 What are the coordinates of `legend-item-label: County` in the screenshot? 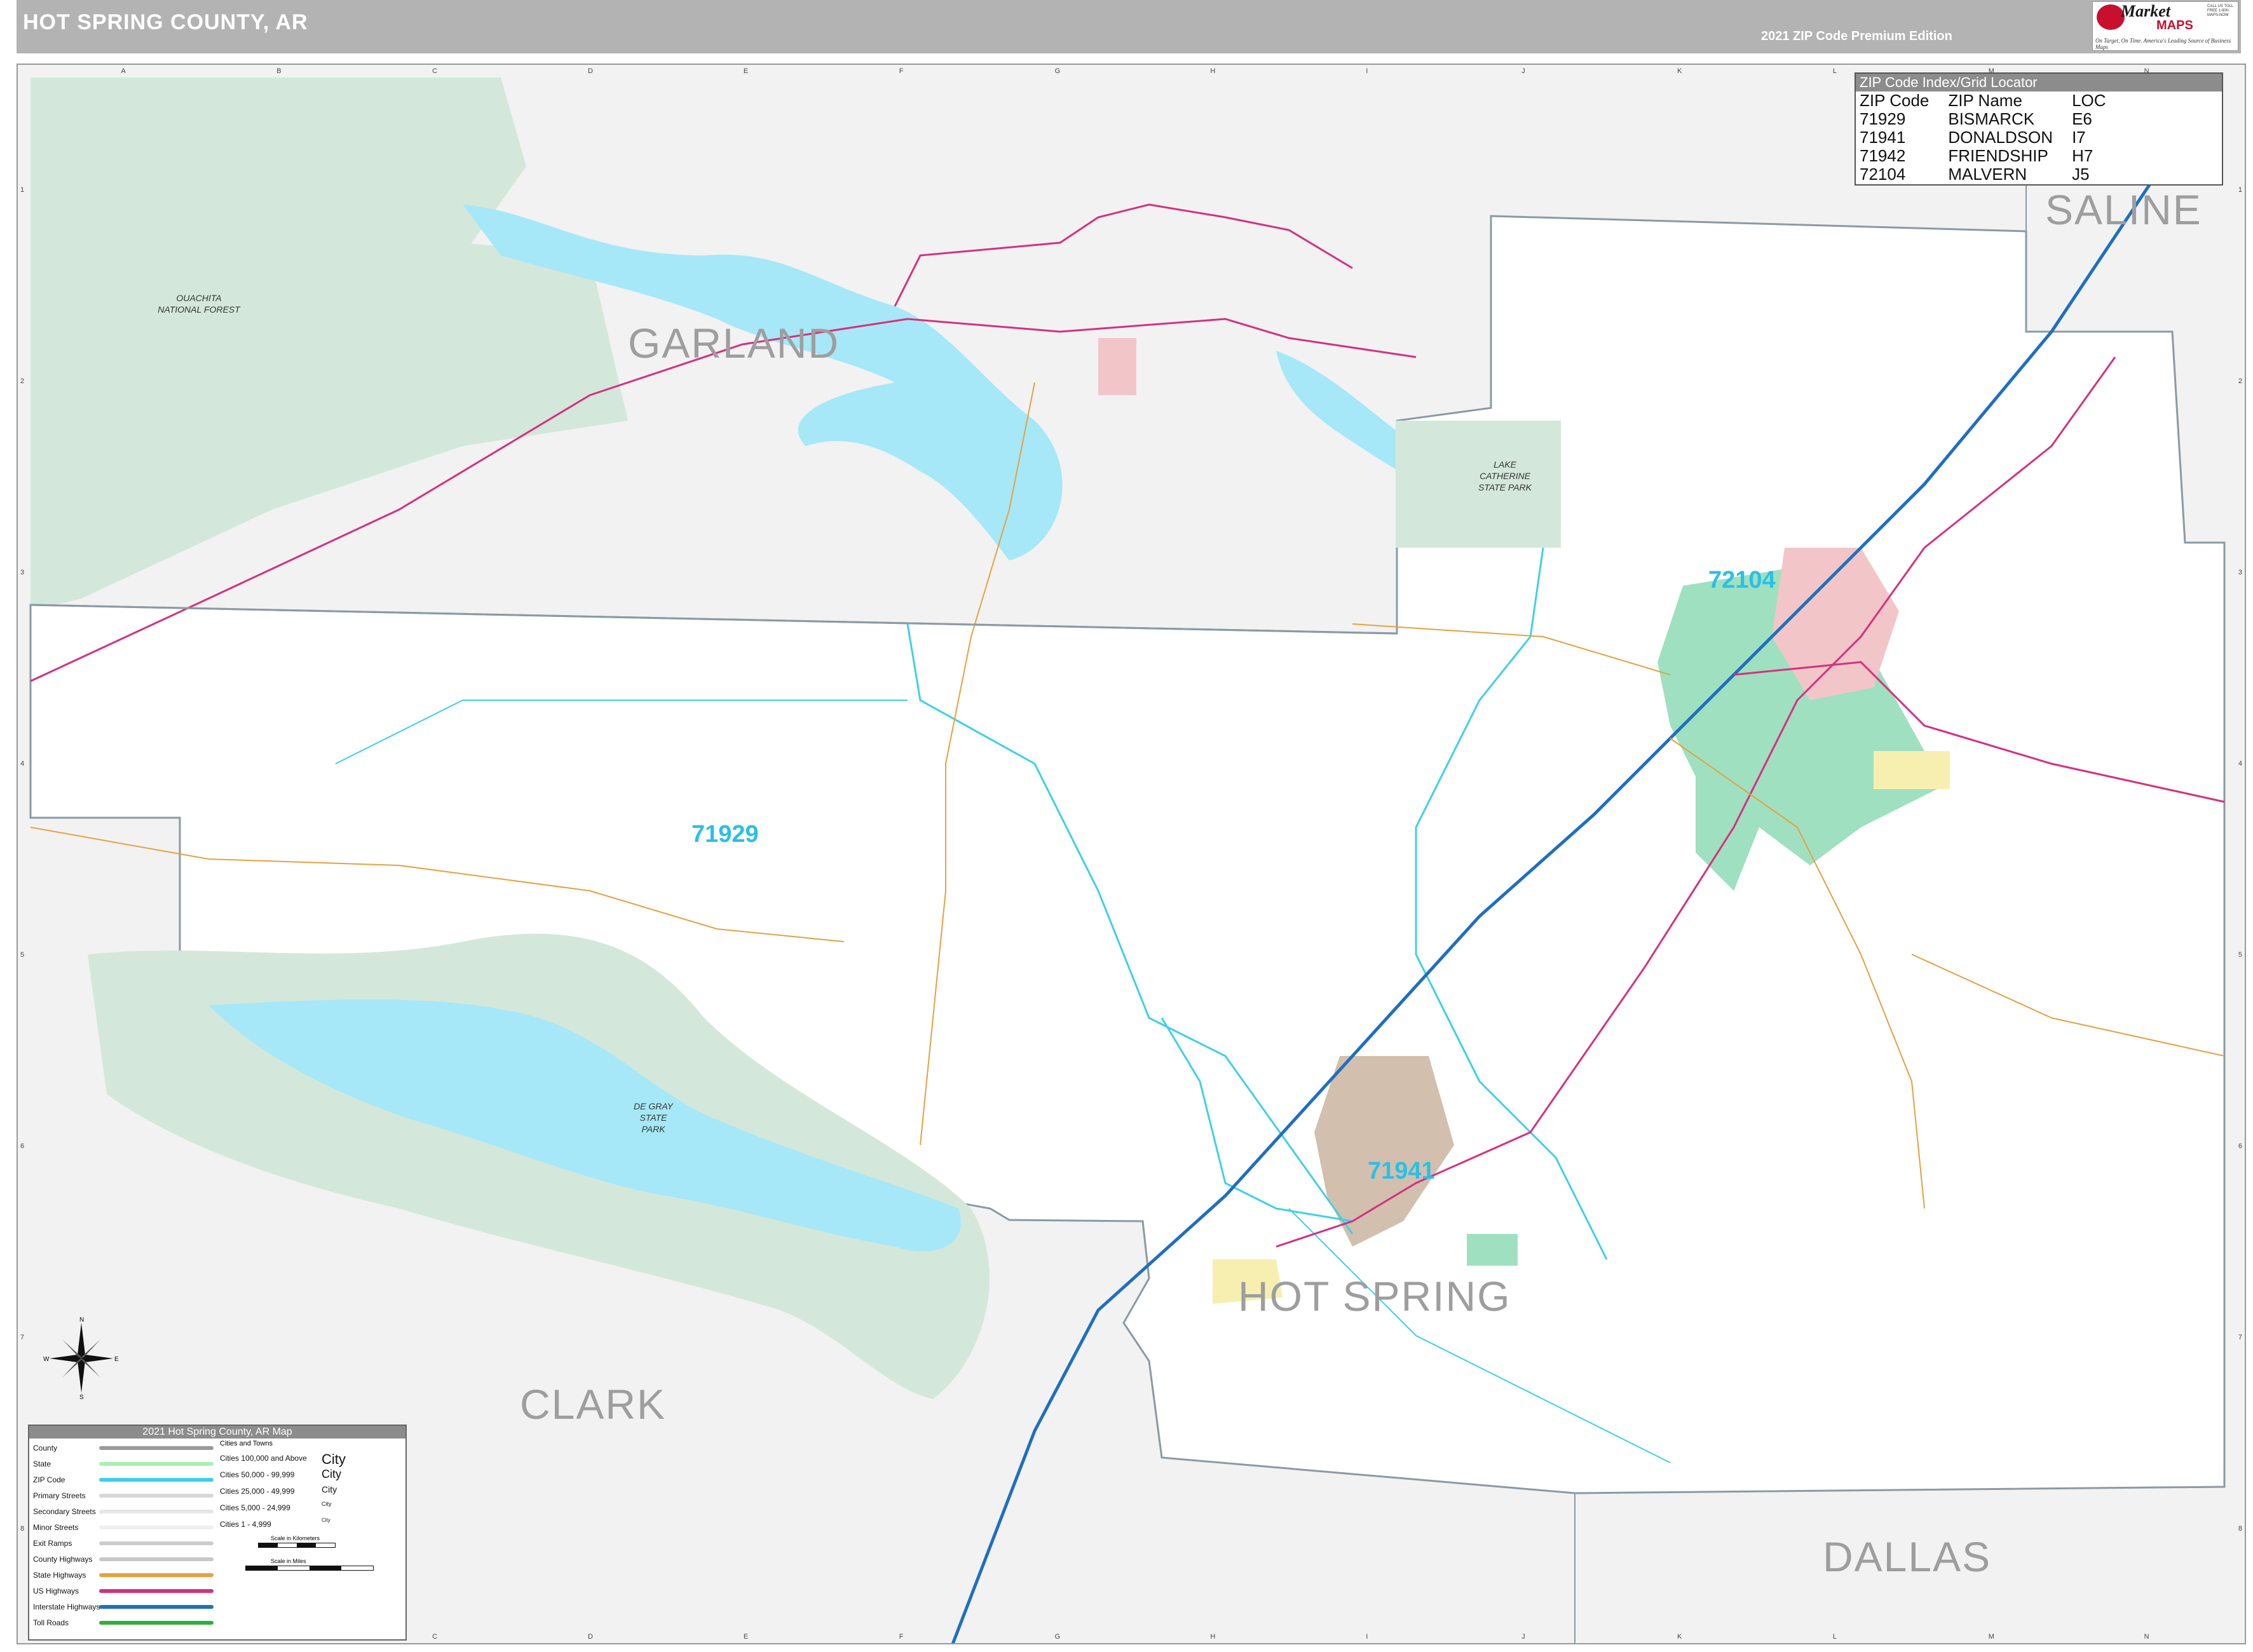 It's located at (45, 1448).